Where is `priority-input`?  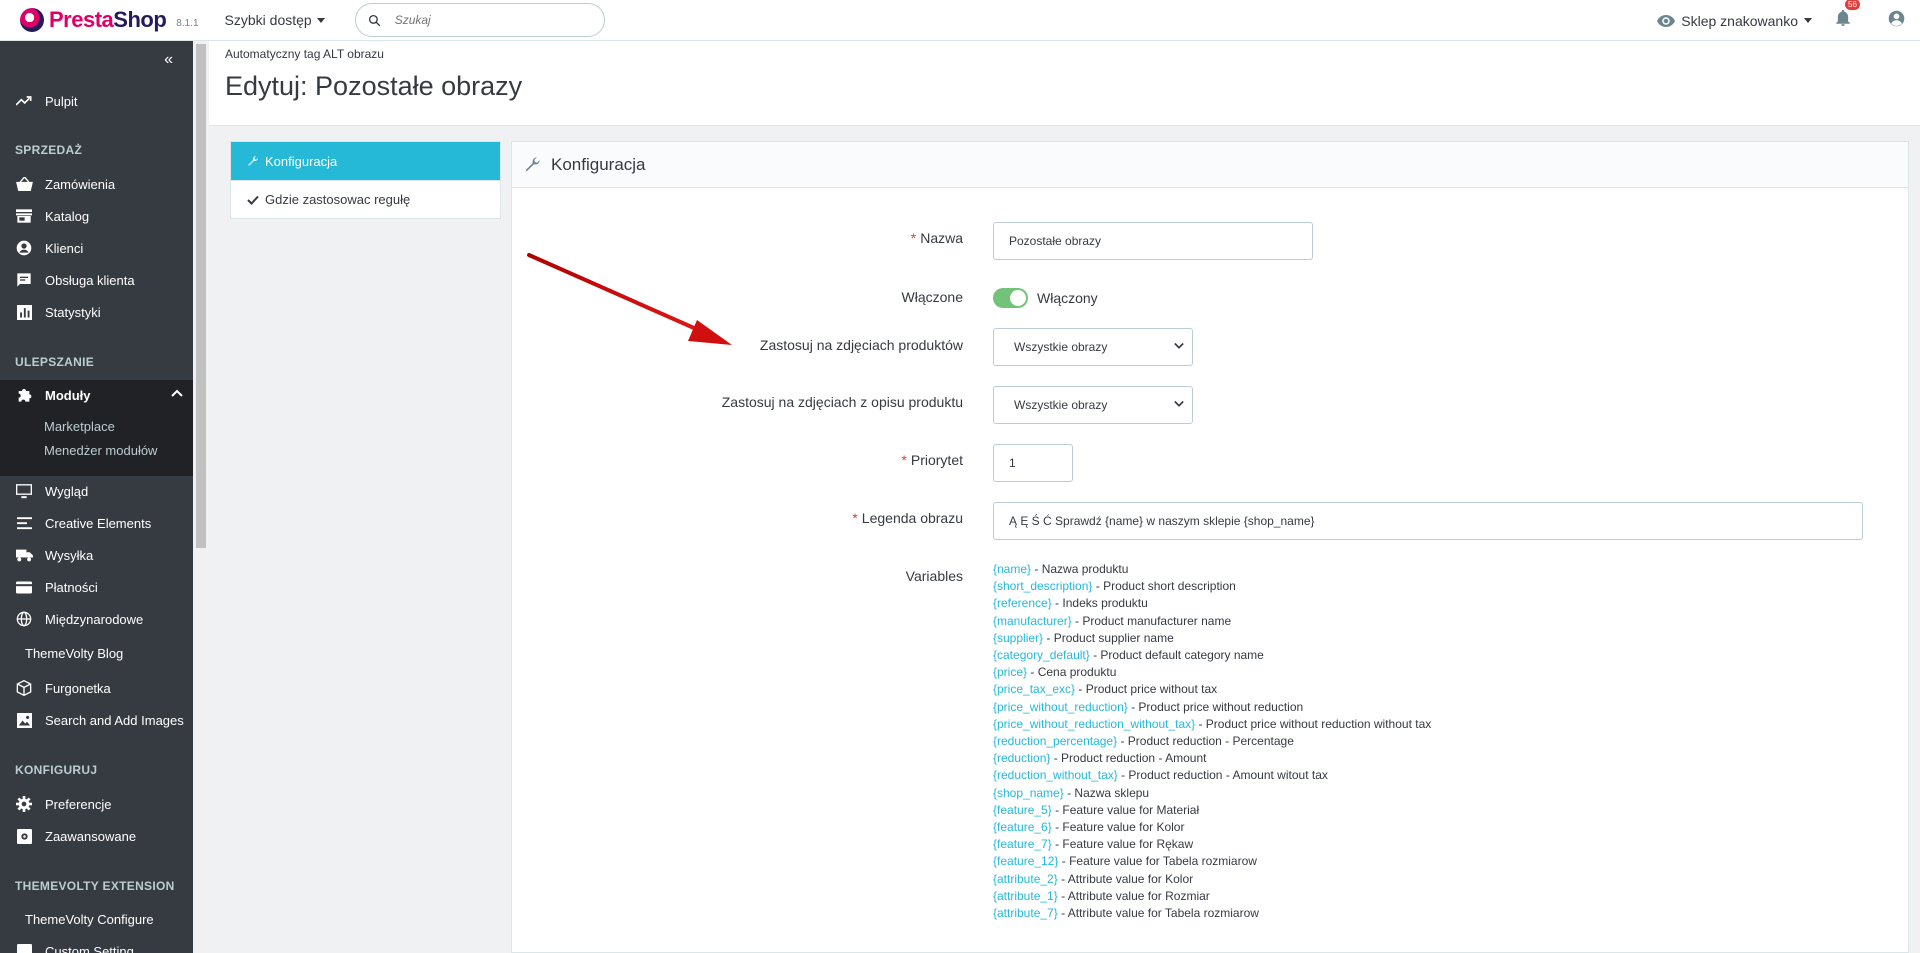
priority-input is located at coordinates (1033, 463).